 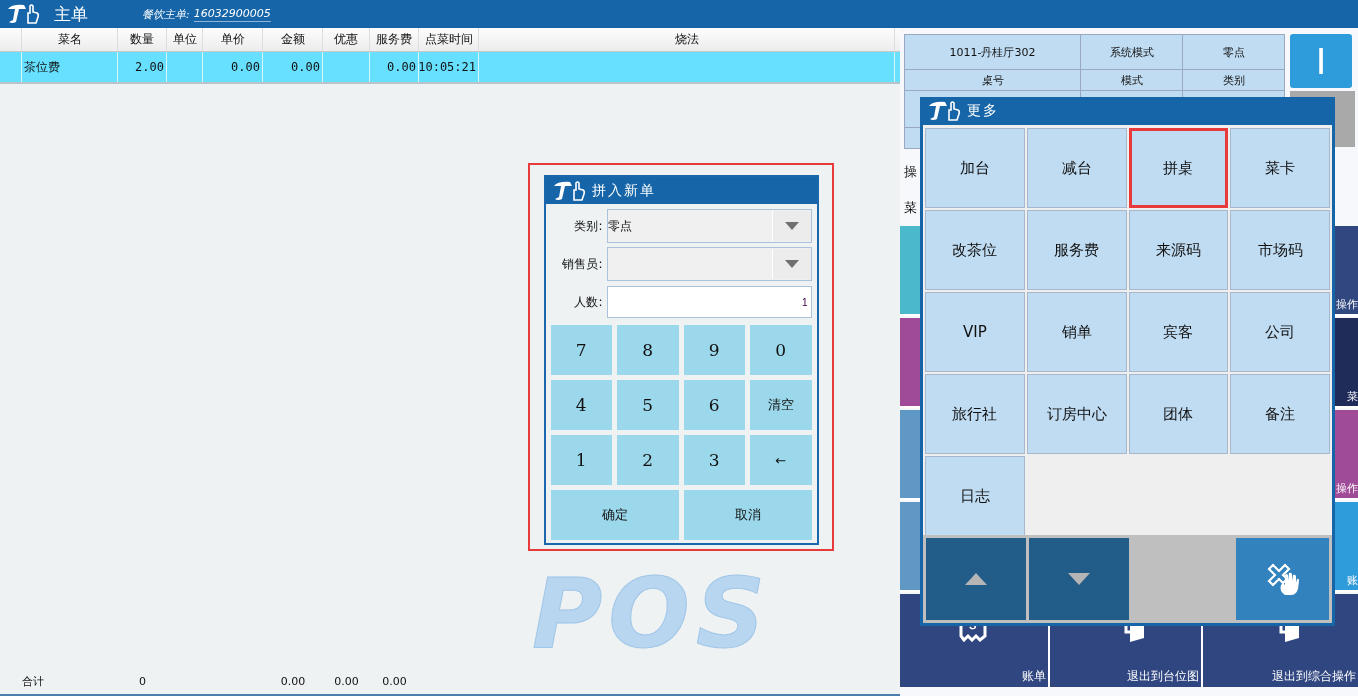 What do you see at coordinates (1352, 396) in the screenshot?
I see `tile-label: 菜` at bounding box center [1352, 396].